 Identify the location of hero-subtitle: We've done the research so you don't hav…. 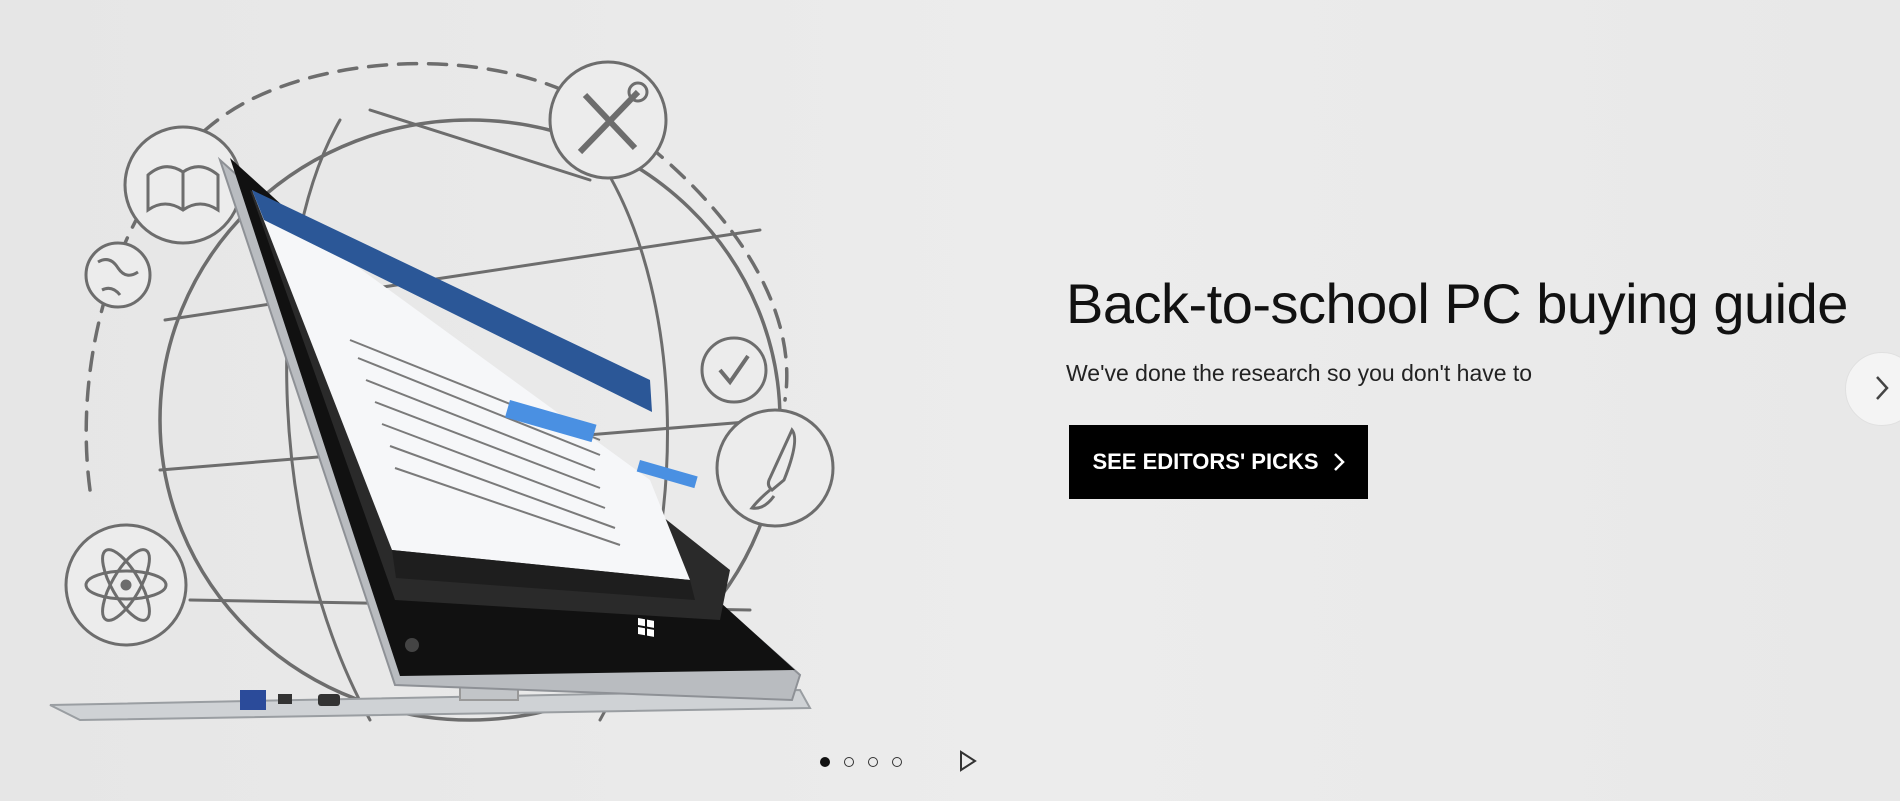
(1299, 373).